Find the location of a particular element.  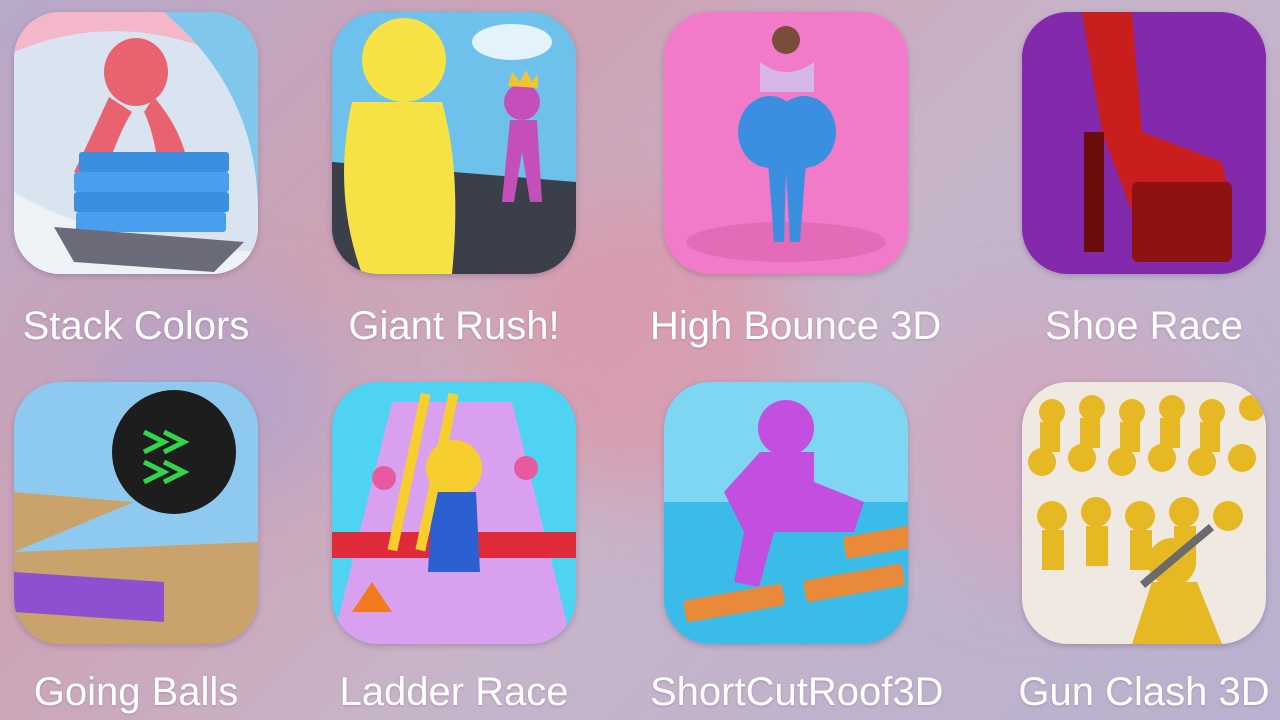

app-tile-ladder-race: Ladder Race is located at coordinates (478, 540).